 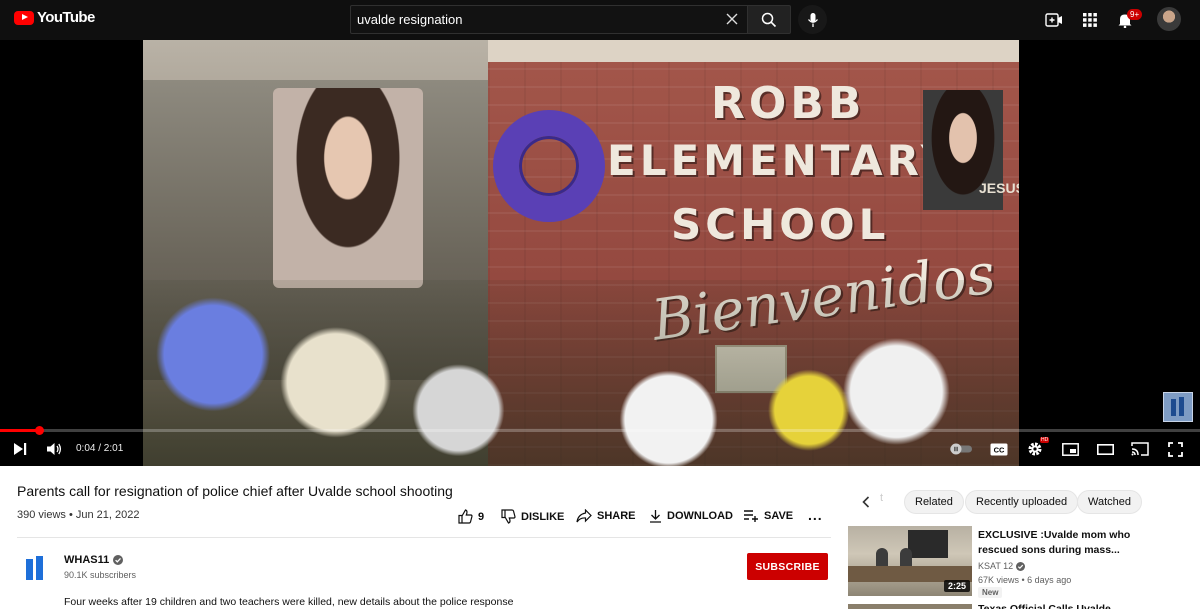 What do you see at coordinates (348, 188) in the screenshot?
I see `memorial-photo-left` at bounding box center [348, 188].